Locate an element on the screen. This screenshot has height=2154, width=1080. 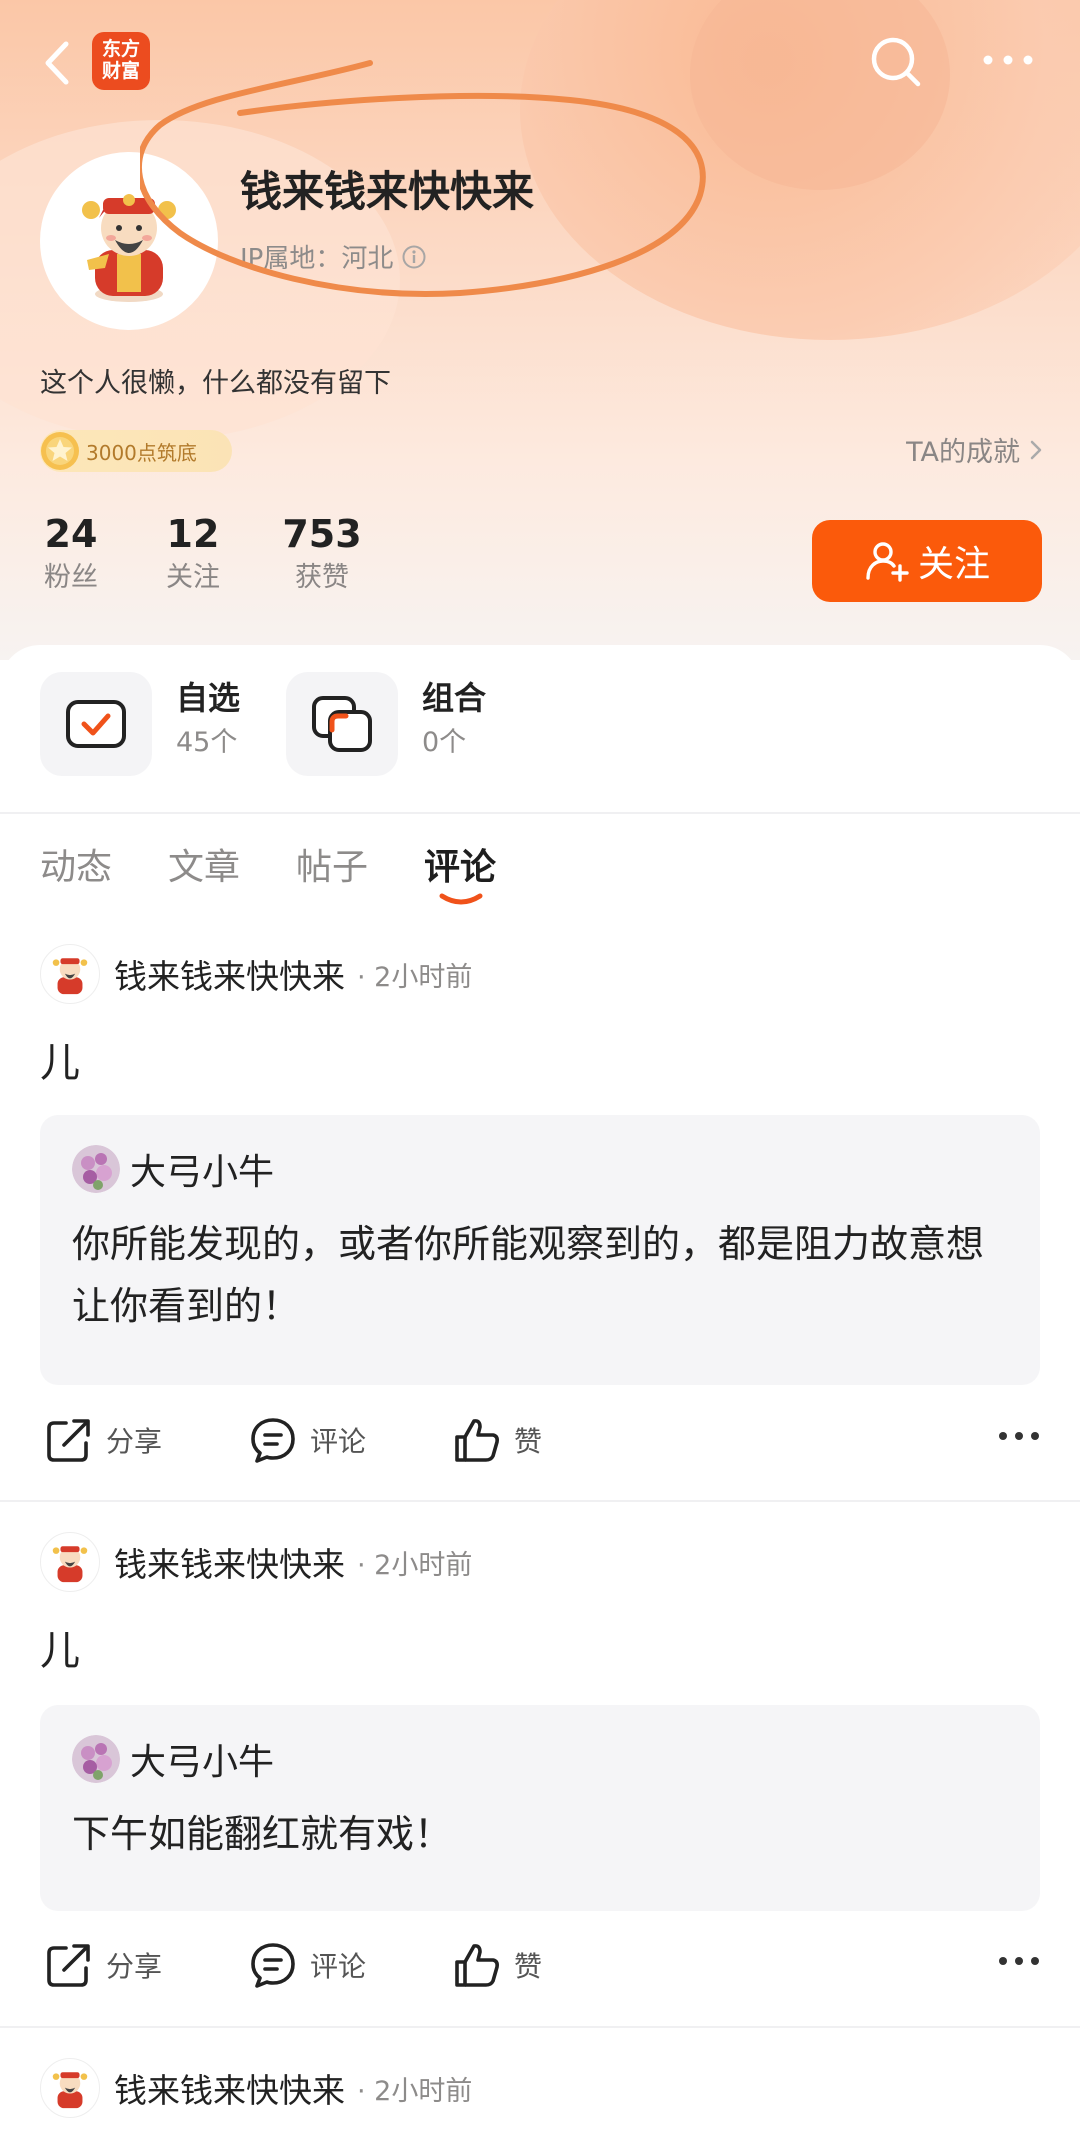
profile-name: 钱来钱来快快来 is located at coordinates (387, 191).